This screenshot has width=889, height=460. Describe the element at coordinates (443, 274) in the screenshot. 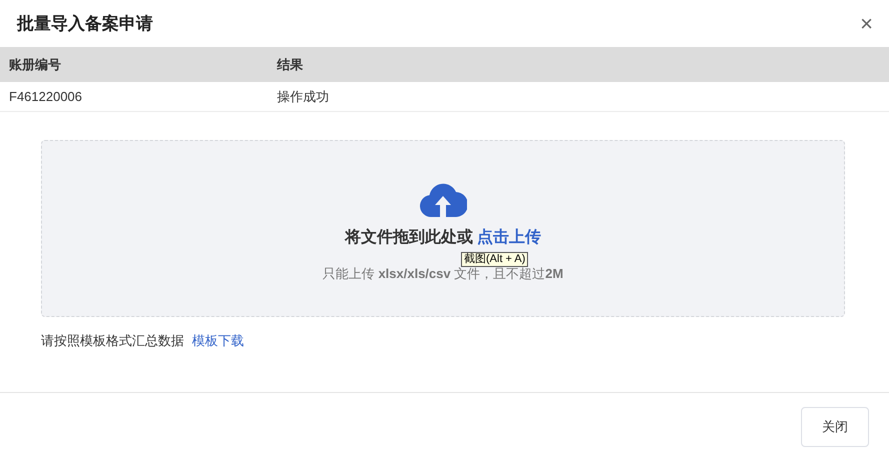

I see `upload-hint: 只能上传 xlsx/xls/csv 文件，且不超过2M` at that location.